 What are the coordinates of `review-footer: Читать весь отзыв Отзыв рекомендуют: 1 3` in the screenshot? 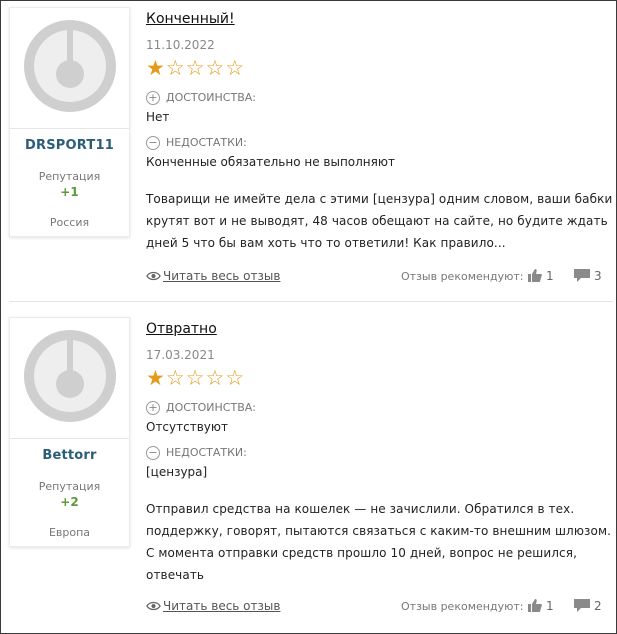 It's located at (376, 278).